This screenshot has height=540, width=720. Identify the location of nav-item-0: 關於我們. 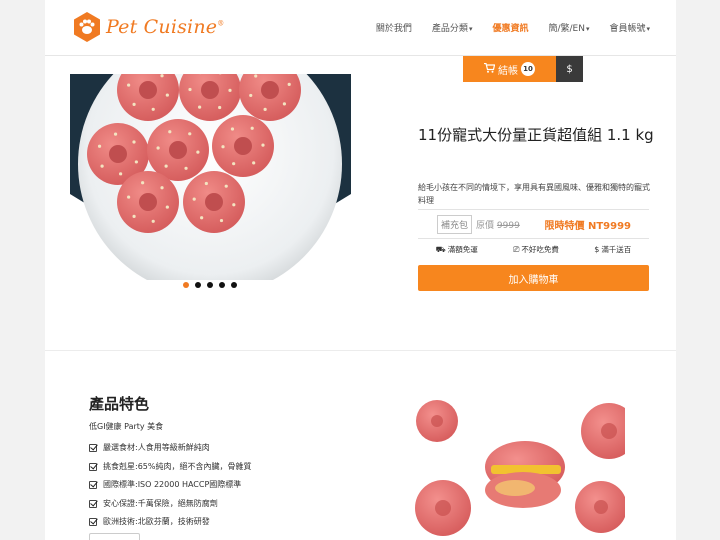
(394, 27).